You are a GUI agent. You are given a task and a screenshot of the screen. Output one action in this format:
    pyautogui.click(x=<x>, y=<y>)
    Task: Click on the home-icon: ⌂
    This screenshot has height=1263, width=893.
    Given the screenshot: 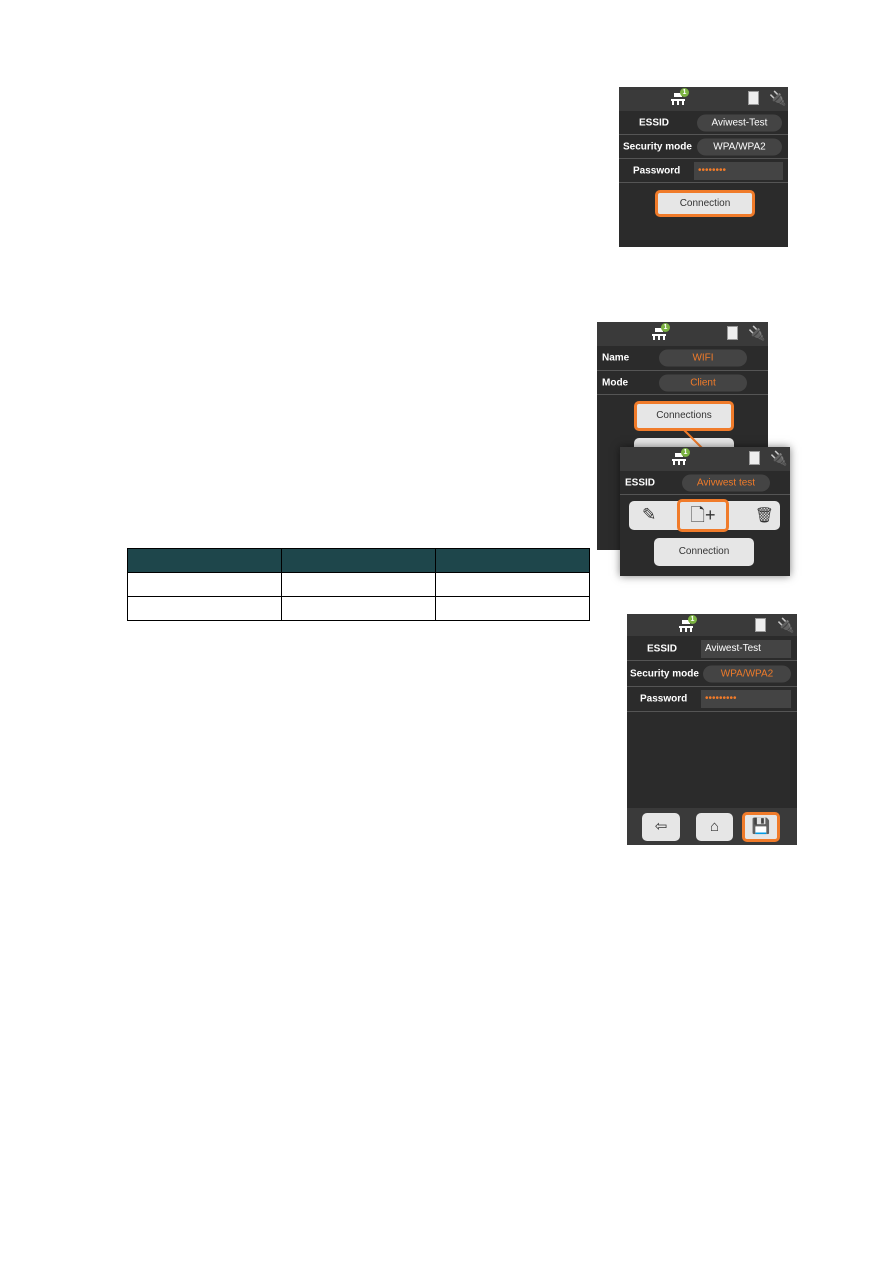 What is the action you would take?
    pyautogui.click(x=714, y=827)
    